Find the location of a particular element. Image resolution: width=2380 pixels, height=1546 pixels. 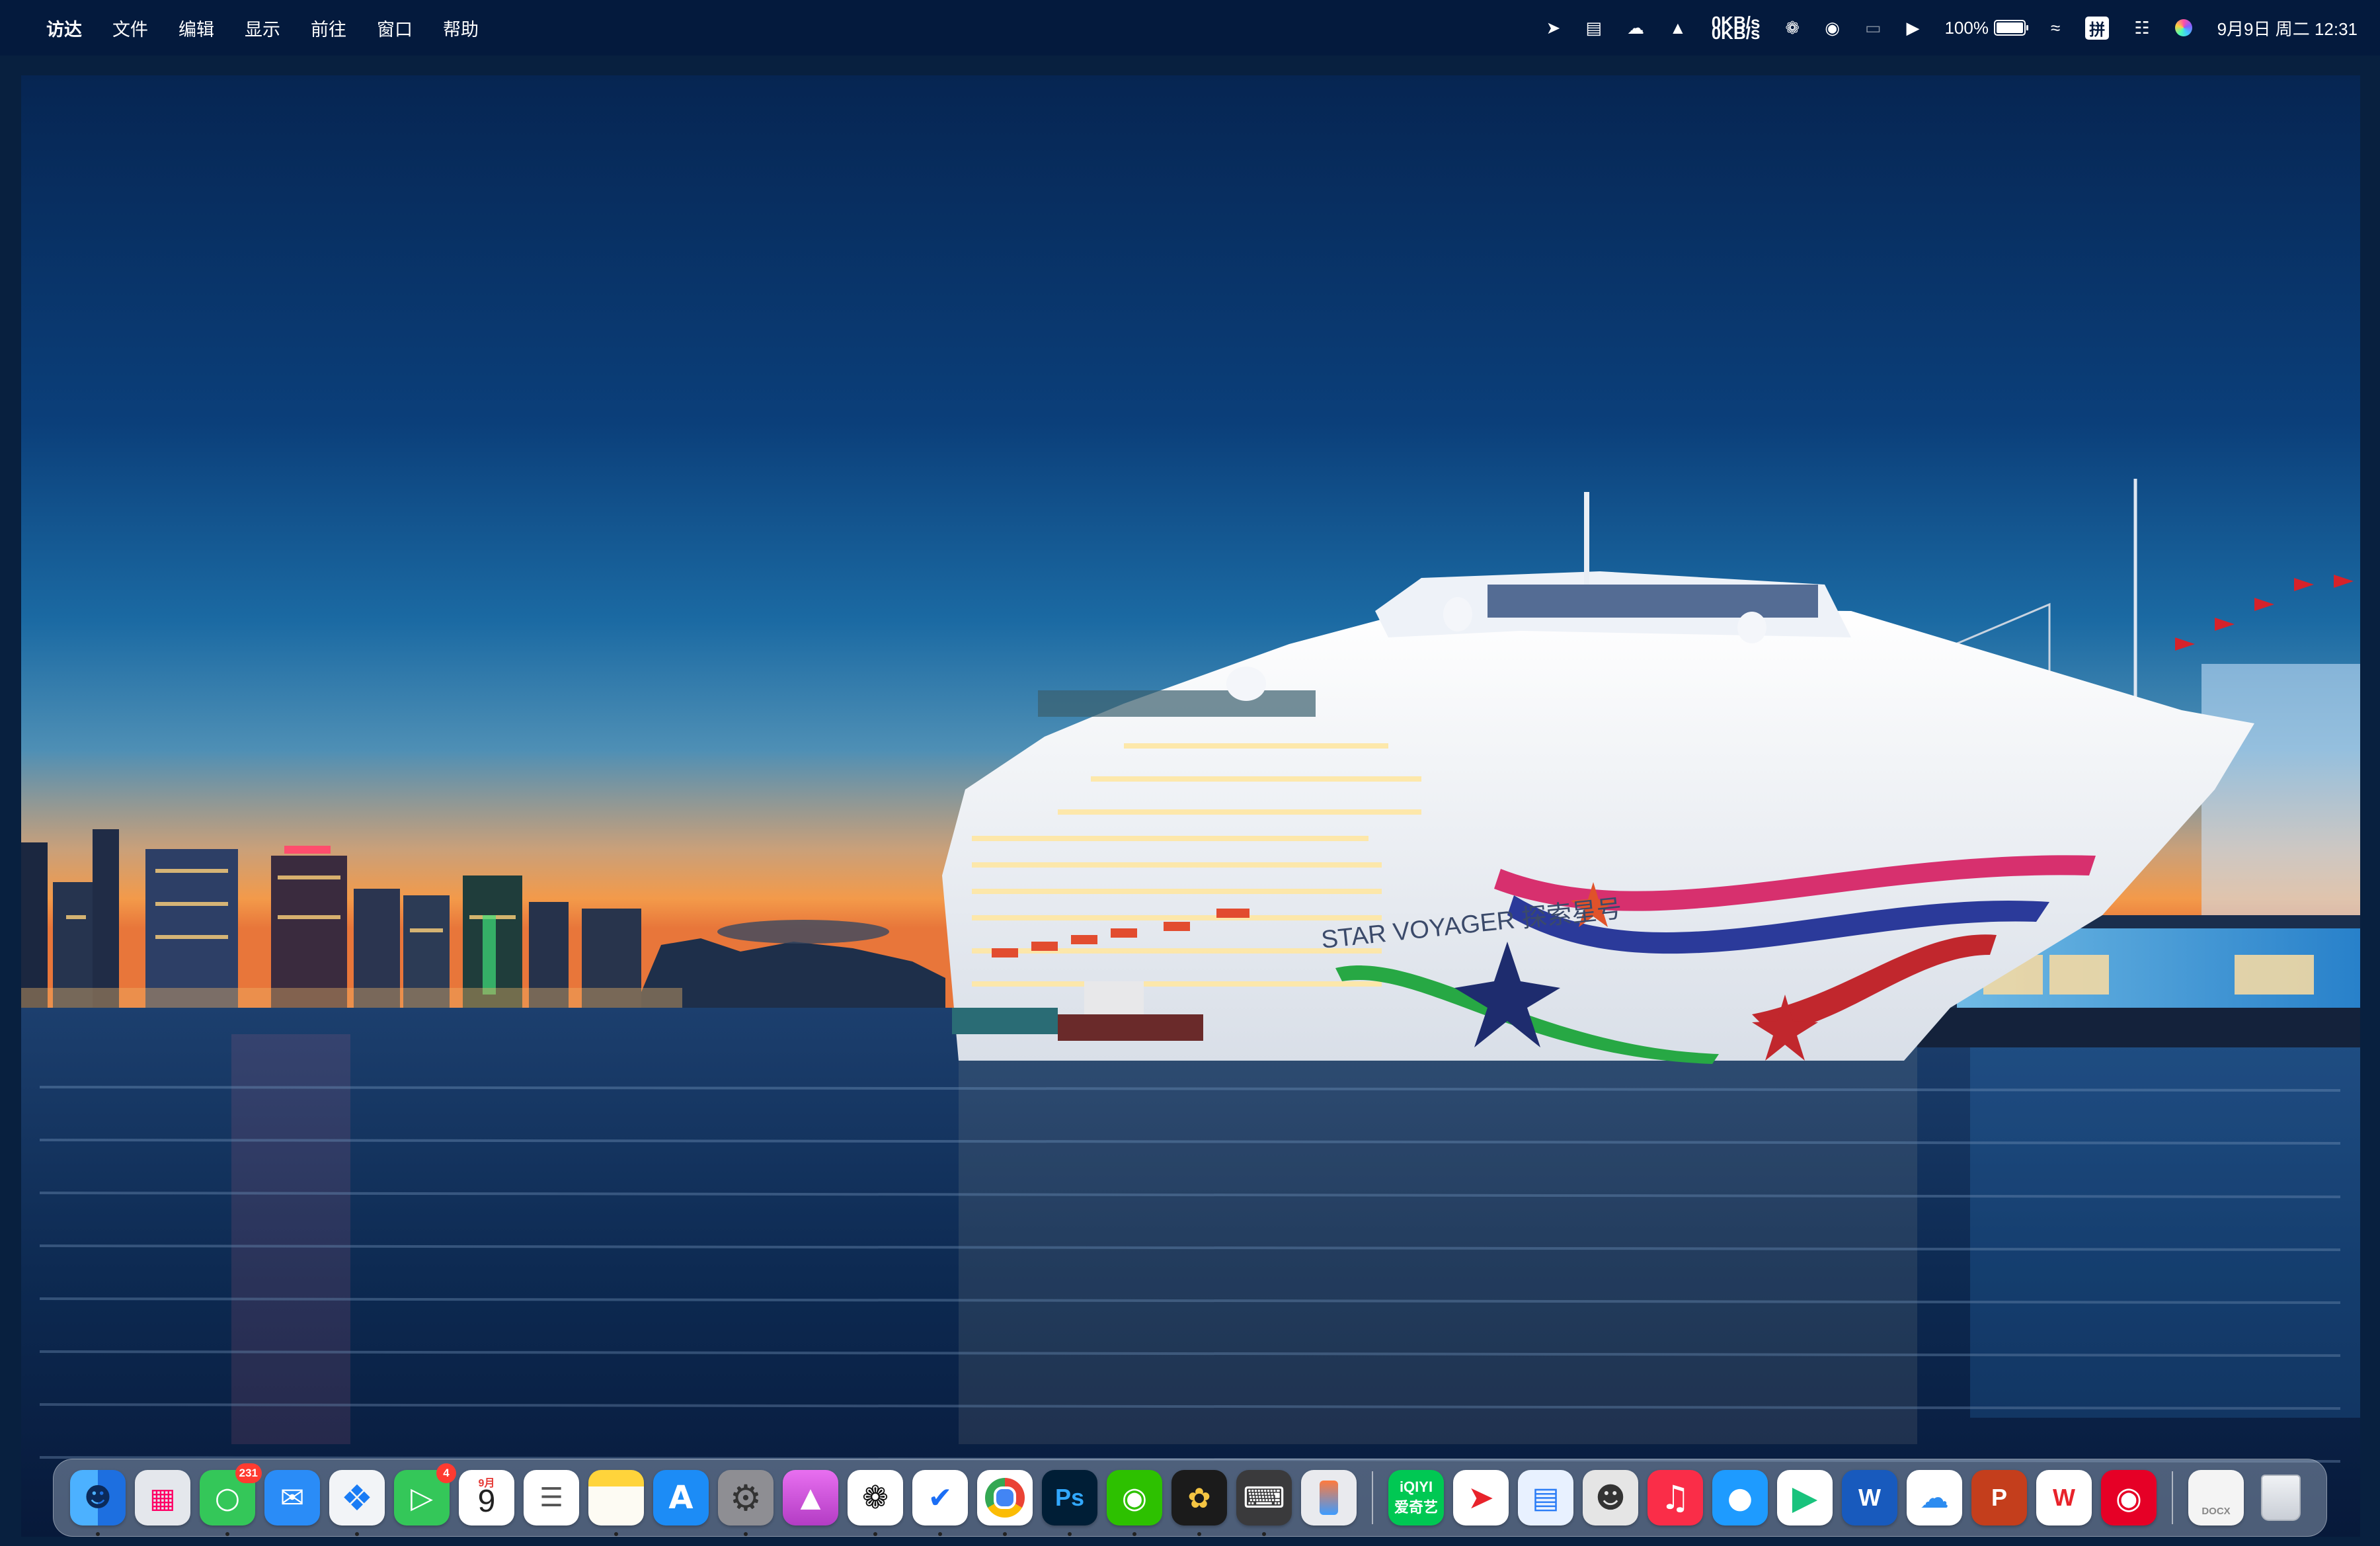

wechat-icon: ◉ is located at coordinates (1134, 1503).